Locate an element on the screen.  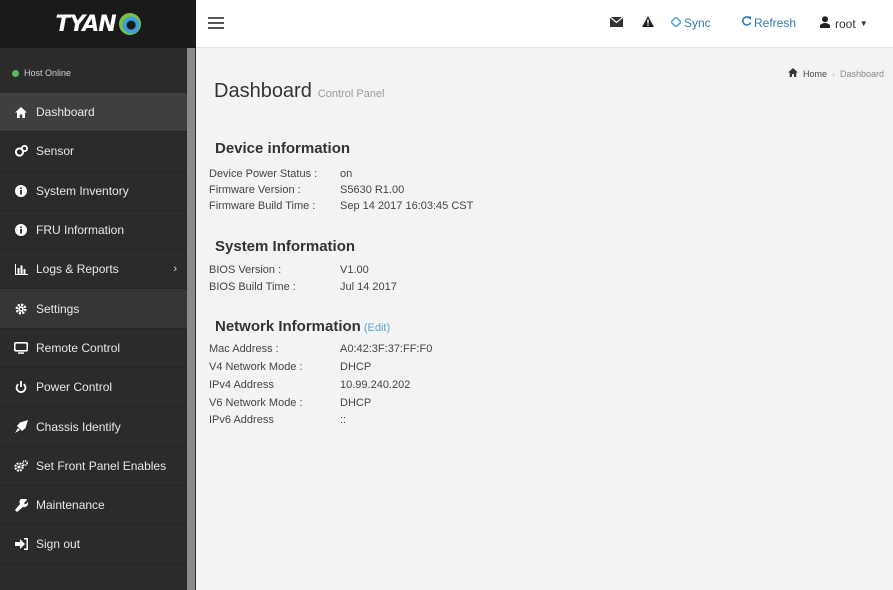
sidebar-item-settings: Settings is located at coordinates (93, 309).